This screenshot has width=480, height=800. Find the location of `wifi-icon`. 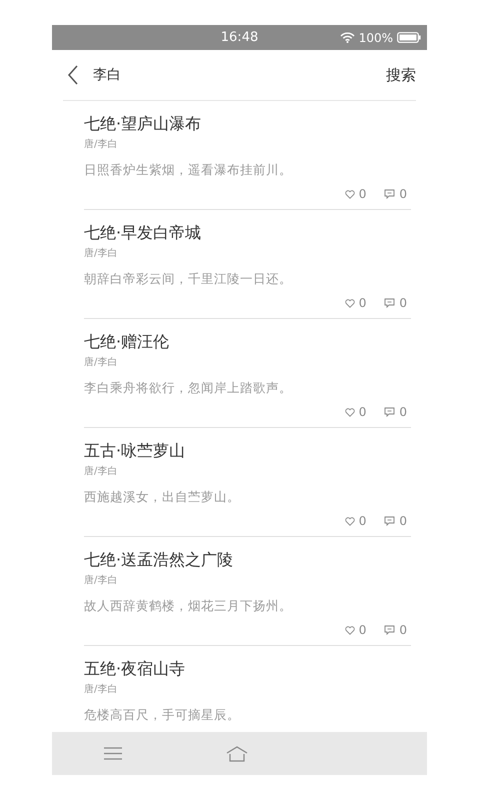

wifi-icon is located at coordinates (347, 37).